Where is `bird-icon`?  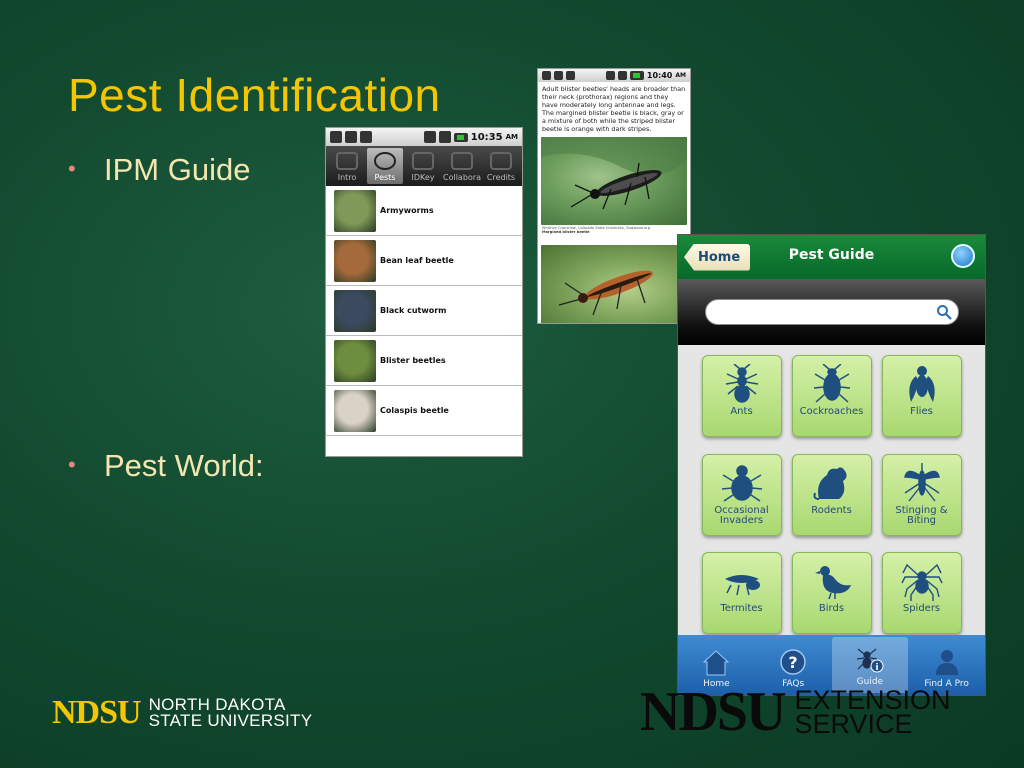
bird-icon is located at coordinates (832, 583).